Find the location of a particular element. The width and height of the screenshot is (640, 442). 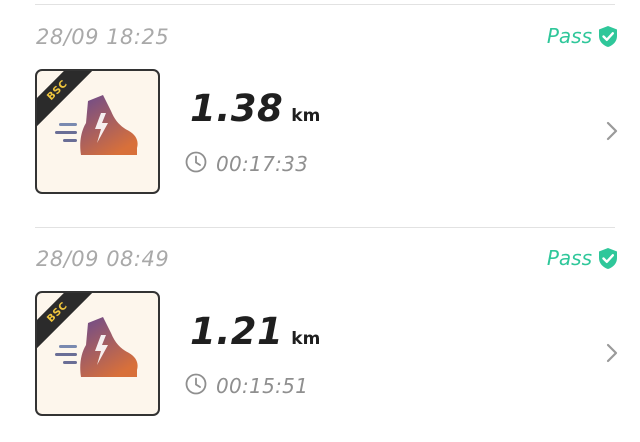

activity-duration: 00:17:33 is located at coordinates (246, 164).